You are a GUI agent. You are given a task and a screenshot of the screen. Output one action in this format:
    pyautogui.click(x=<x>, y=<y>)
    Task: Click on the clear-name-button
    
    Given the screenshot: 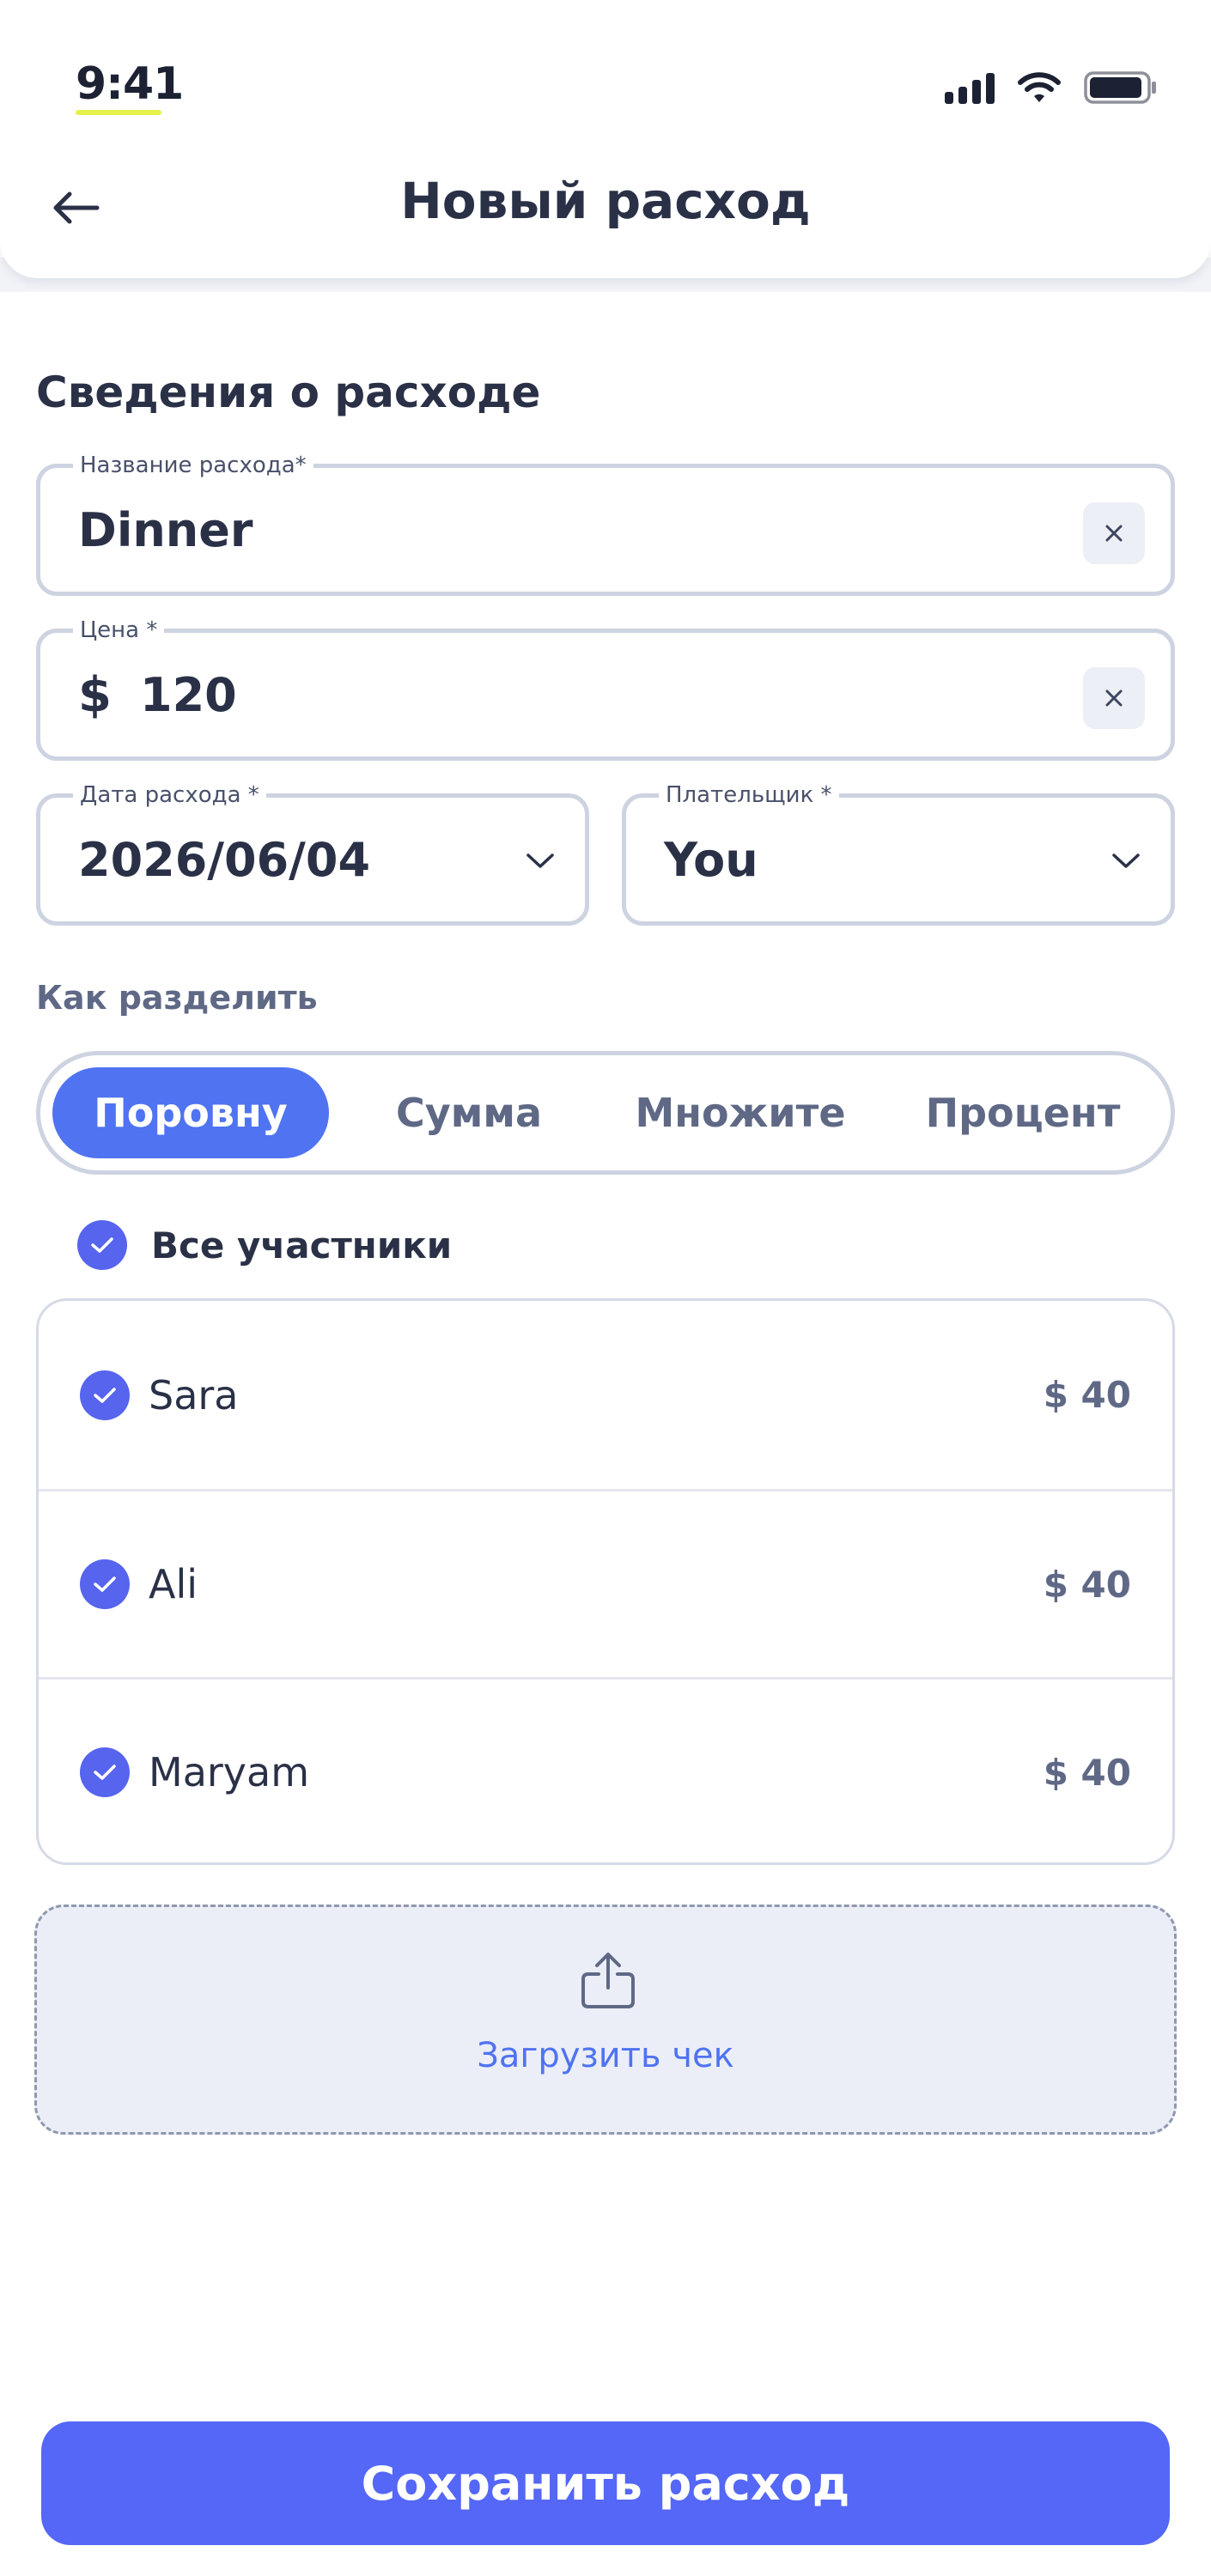 What is the action you would take?
    pyautogui.click(x=1114, y=533)
    